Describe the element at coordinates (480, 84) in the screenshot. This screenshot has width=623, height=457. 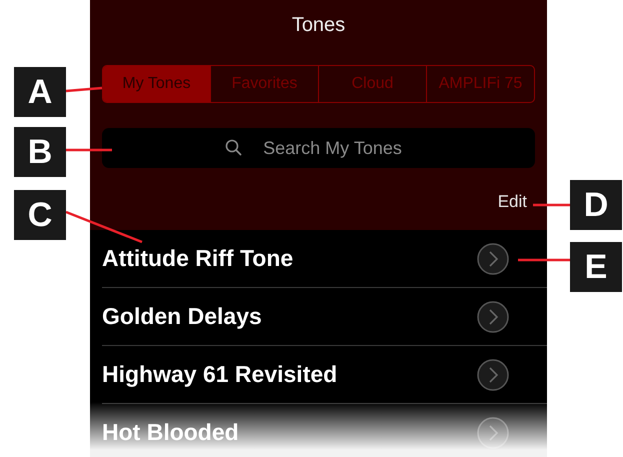
I see `tab: AMPLIFi 75` at that location.